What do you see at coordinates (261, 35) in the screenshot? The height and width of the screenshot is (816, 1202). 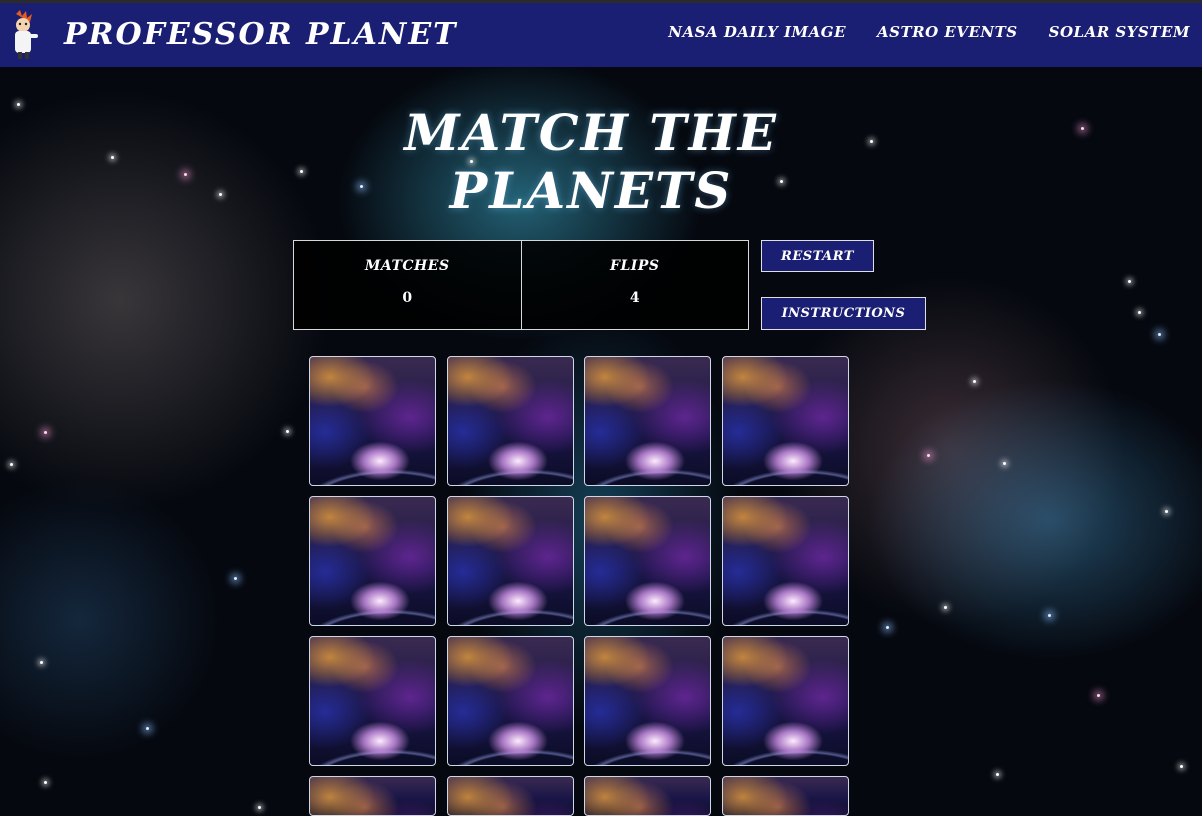 I see `site-brand: PROFESSOR PLANET` at bounding box center [261, 35].